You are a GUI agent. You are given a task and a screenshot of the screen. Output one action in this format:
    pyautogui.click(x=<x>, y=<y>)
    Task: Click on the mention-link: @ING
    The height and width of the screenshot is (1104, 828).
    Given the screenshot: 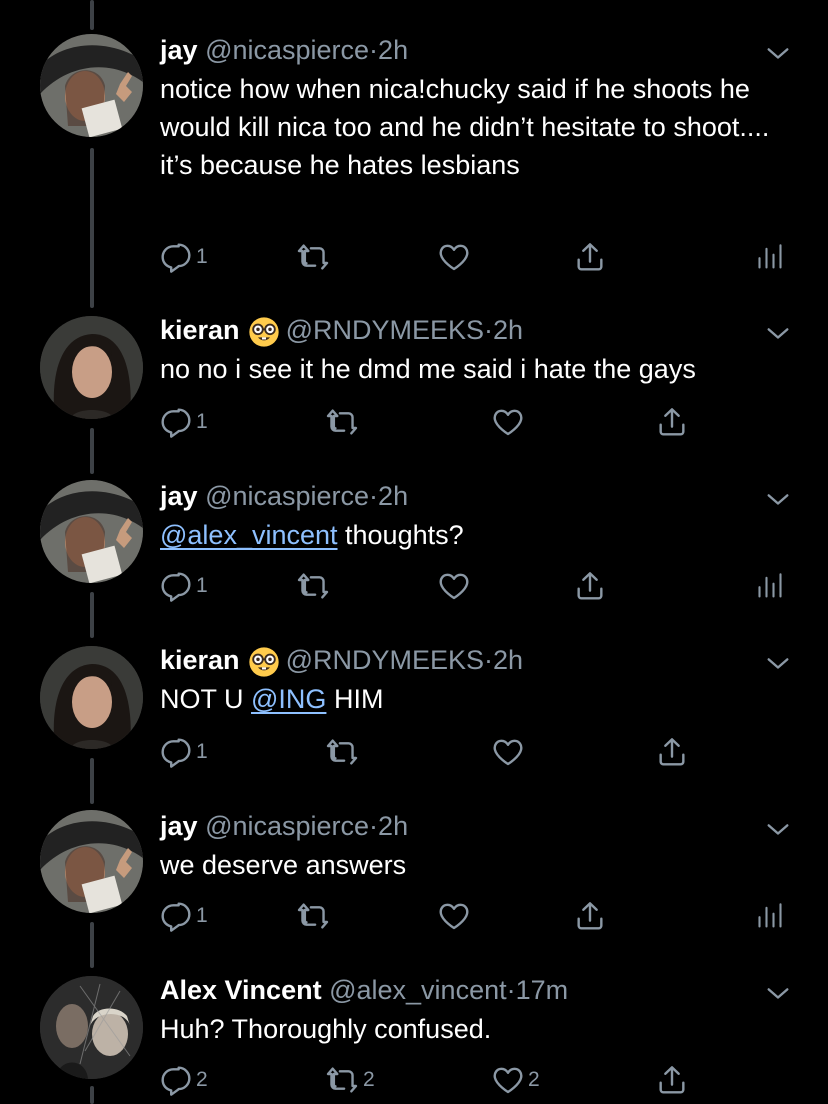 What is the action you would take?
    pyautogui.click(x=288, y=699)
    